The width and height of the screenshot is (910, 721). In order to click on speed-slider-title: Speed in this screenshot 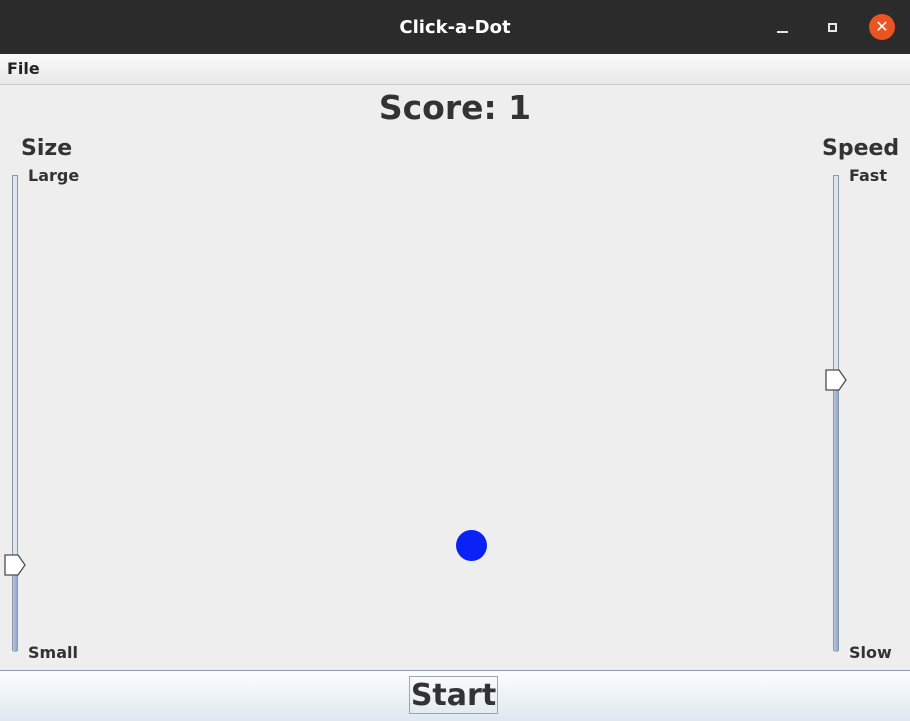, I will do `click(861, 148)`.